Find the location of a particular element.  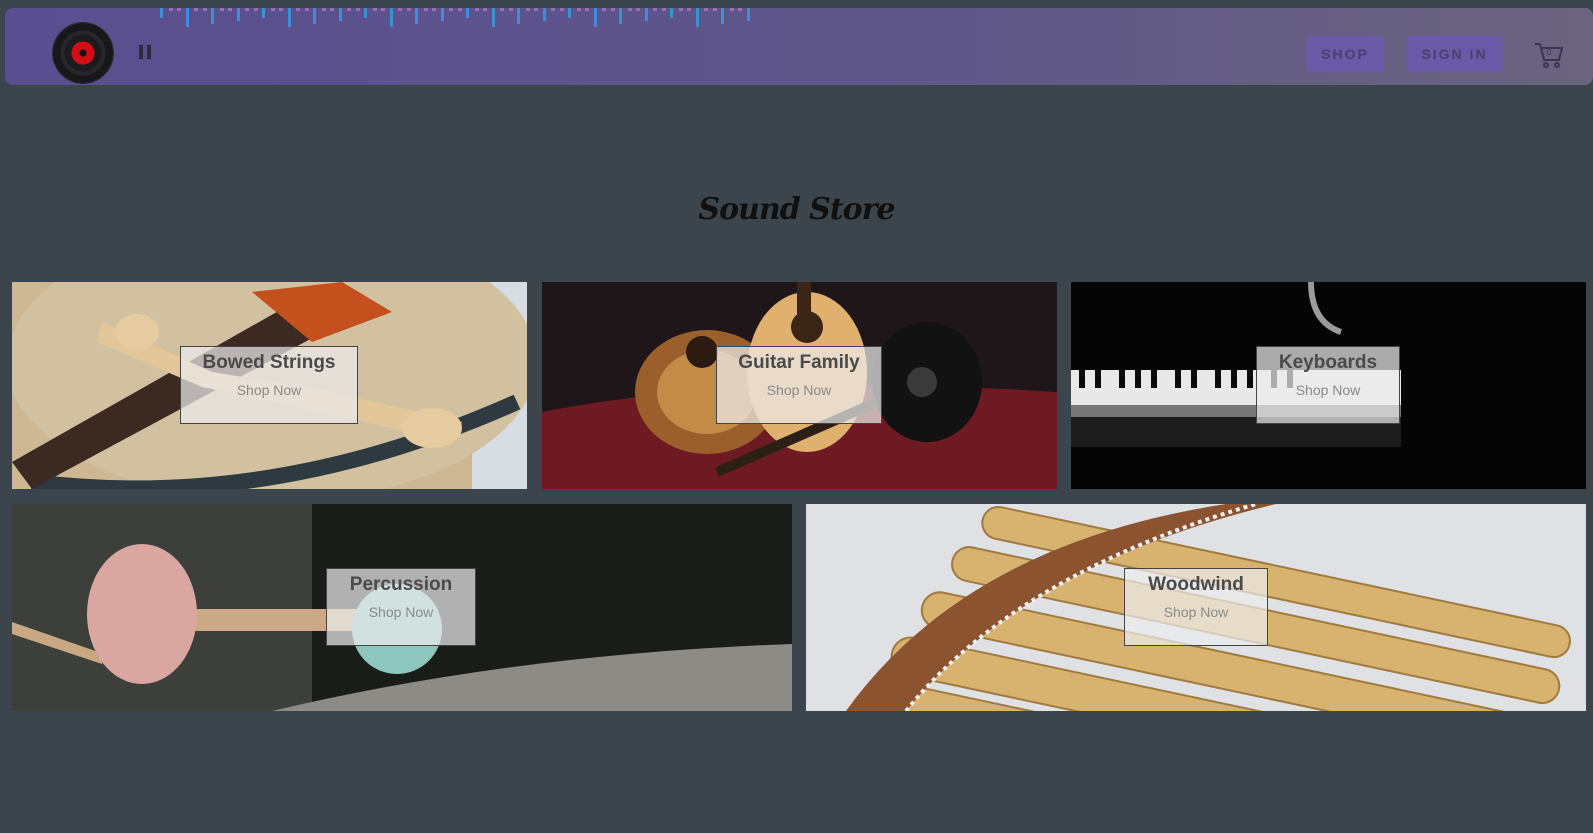

cart-count-badge: 0 is located at coordinates (1549, 52).